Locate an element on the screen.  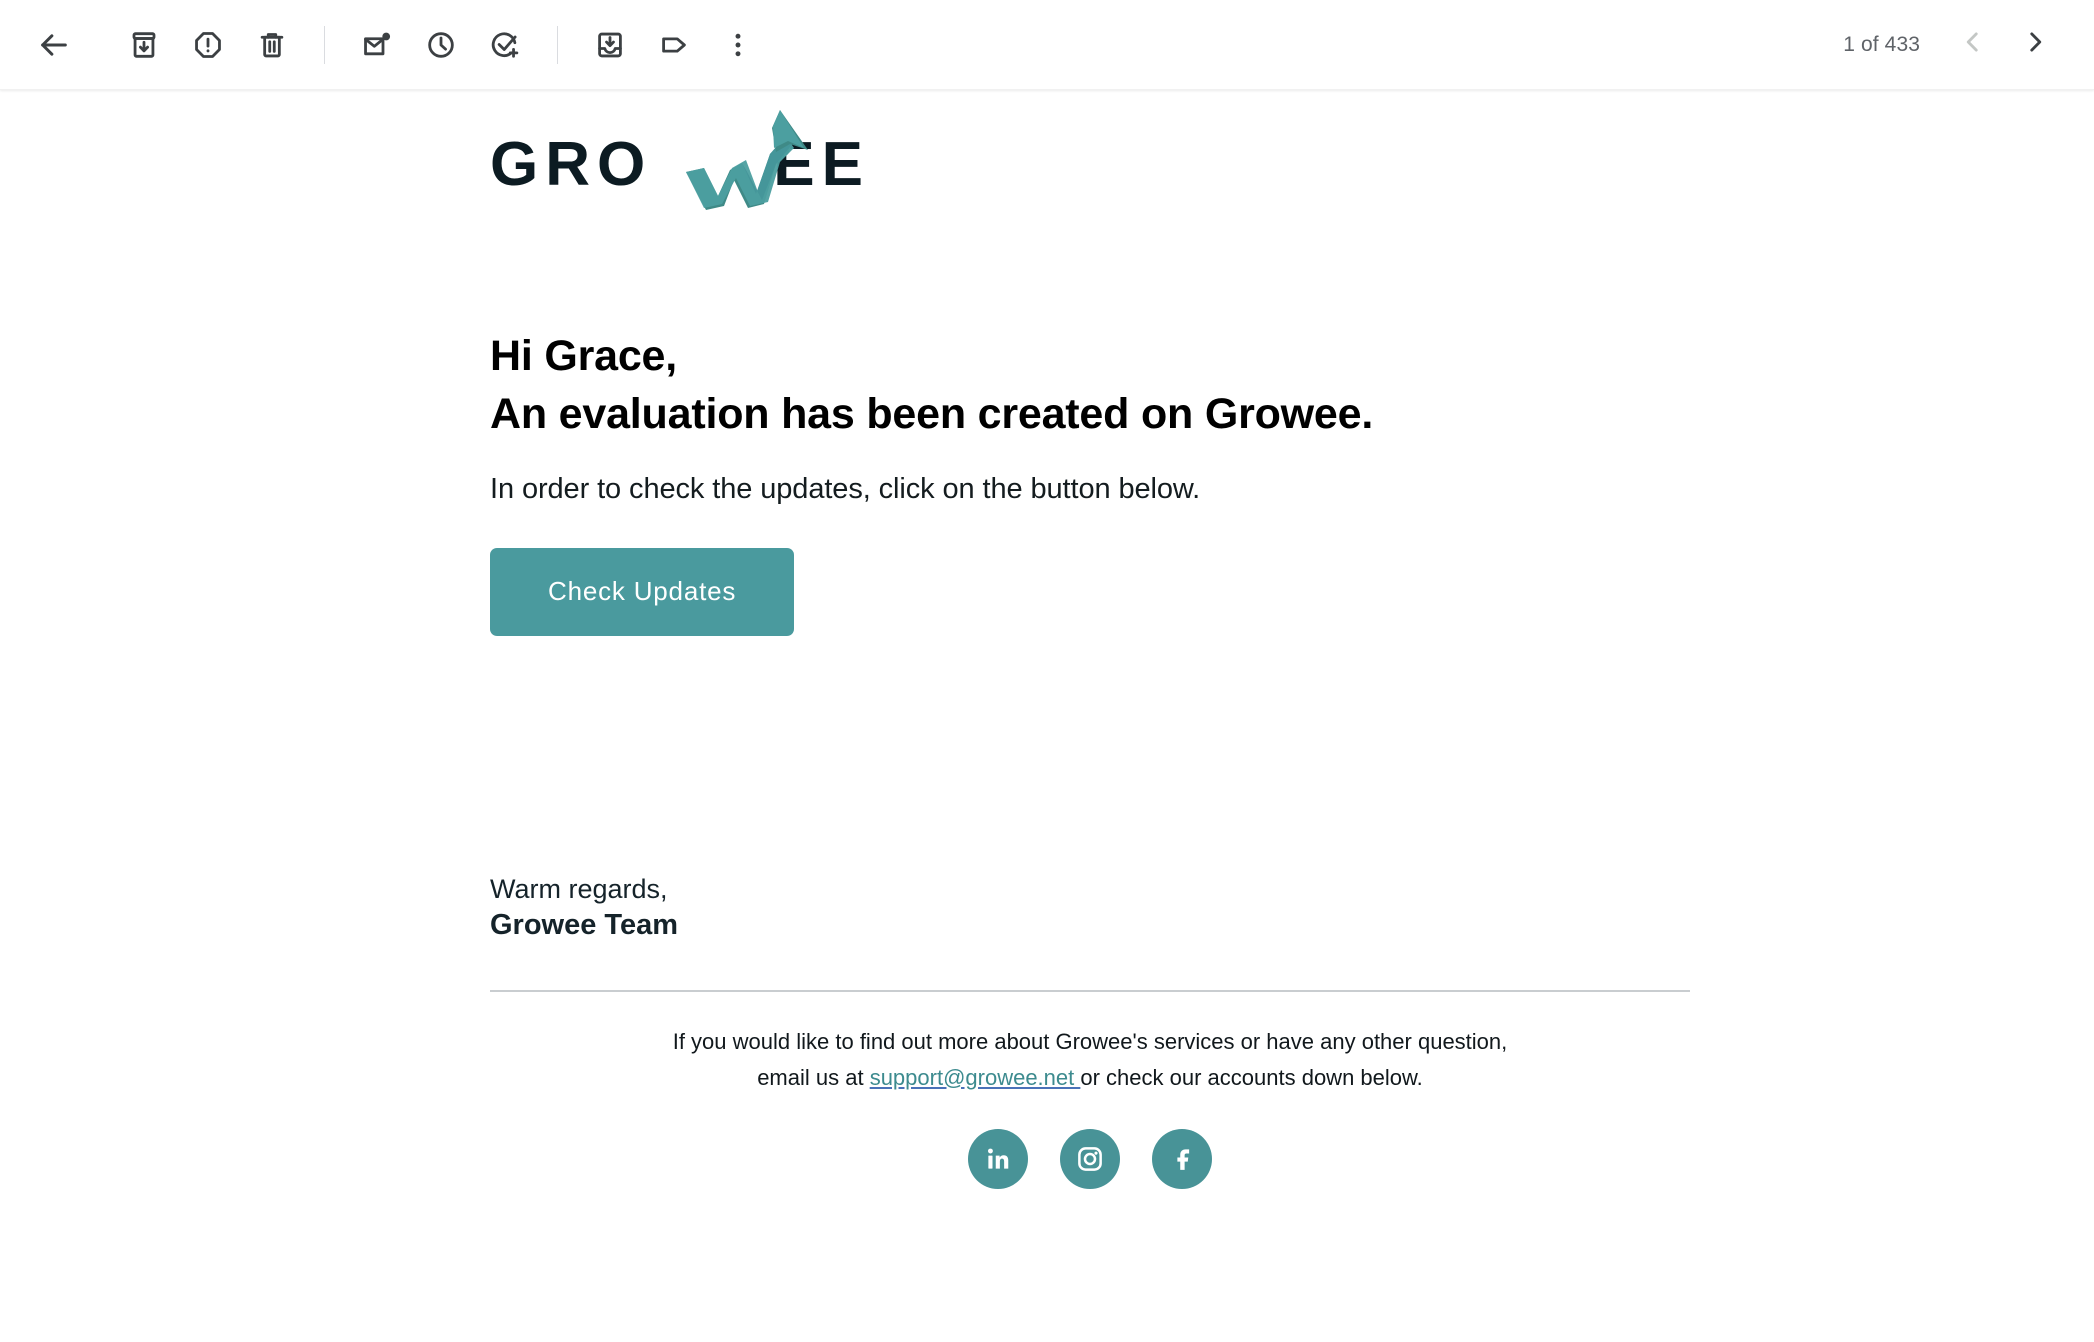
delete-icon is located at coordinates (272, 45).